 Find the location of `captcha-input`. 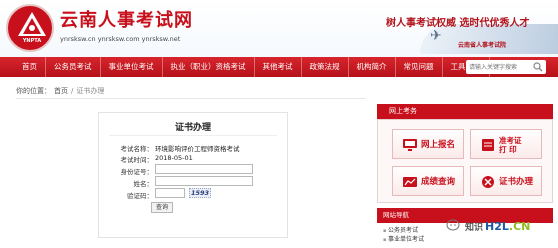

captcha-input is located at coordinates (170, 193).